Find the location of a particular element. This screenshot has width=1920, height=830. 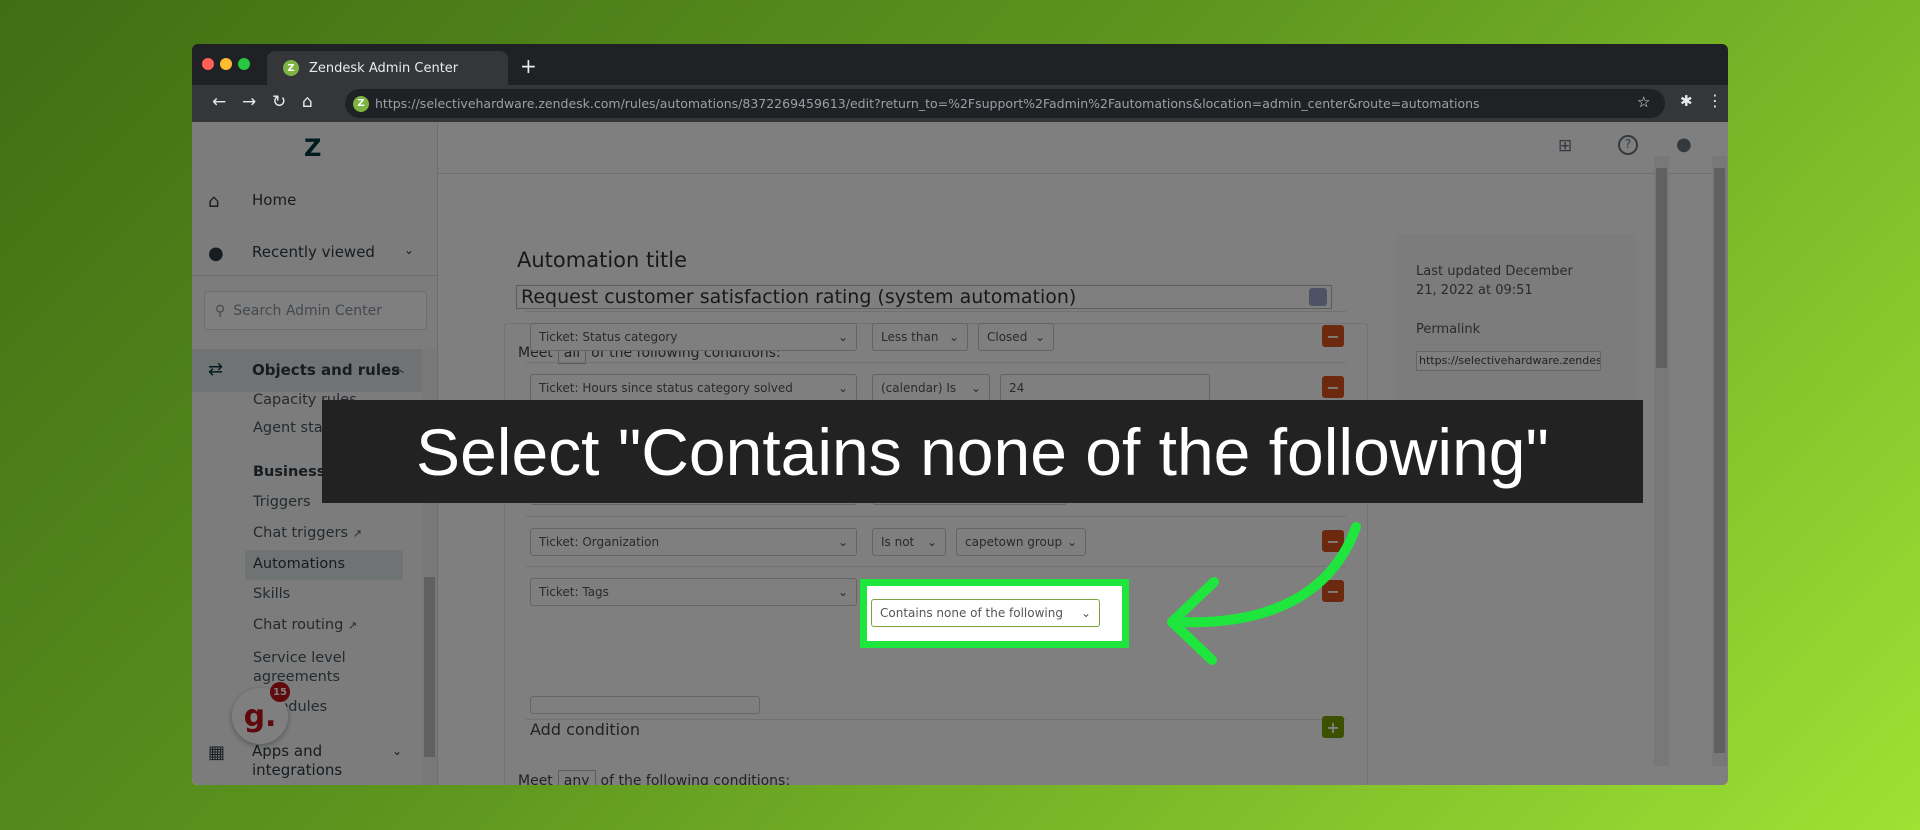

caption-banner: Select "Contains none of the following" is located at coordinates (982, 451).